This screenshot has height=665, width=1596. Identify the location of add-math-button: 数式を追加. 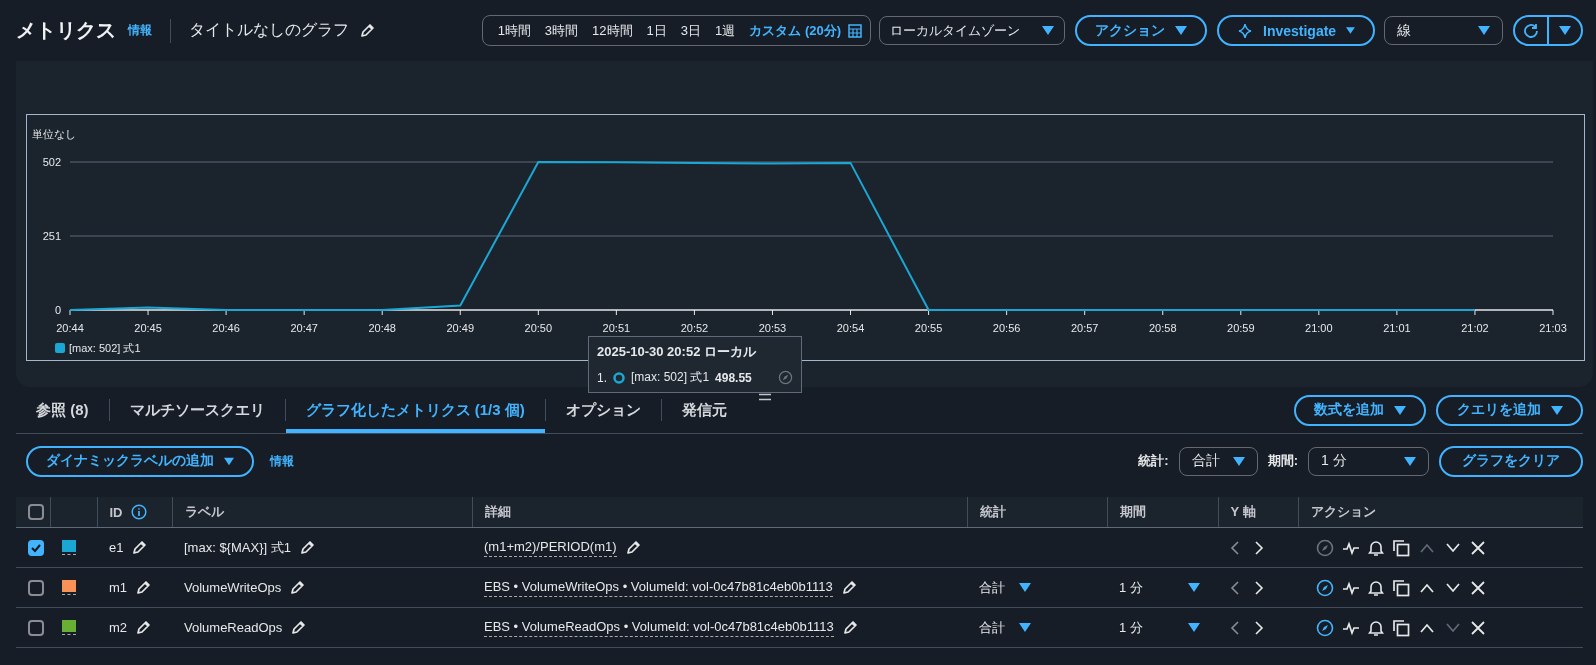
(1360, 410).